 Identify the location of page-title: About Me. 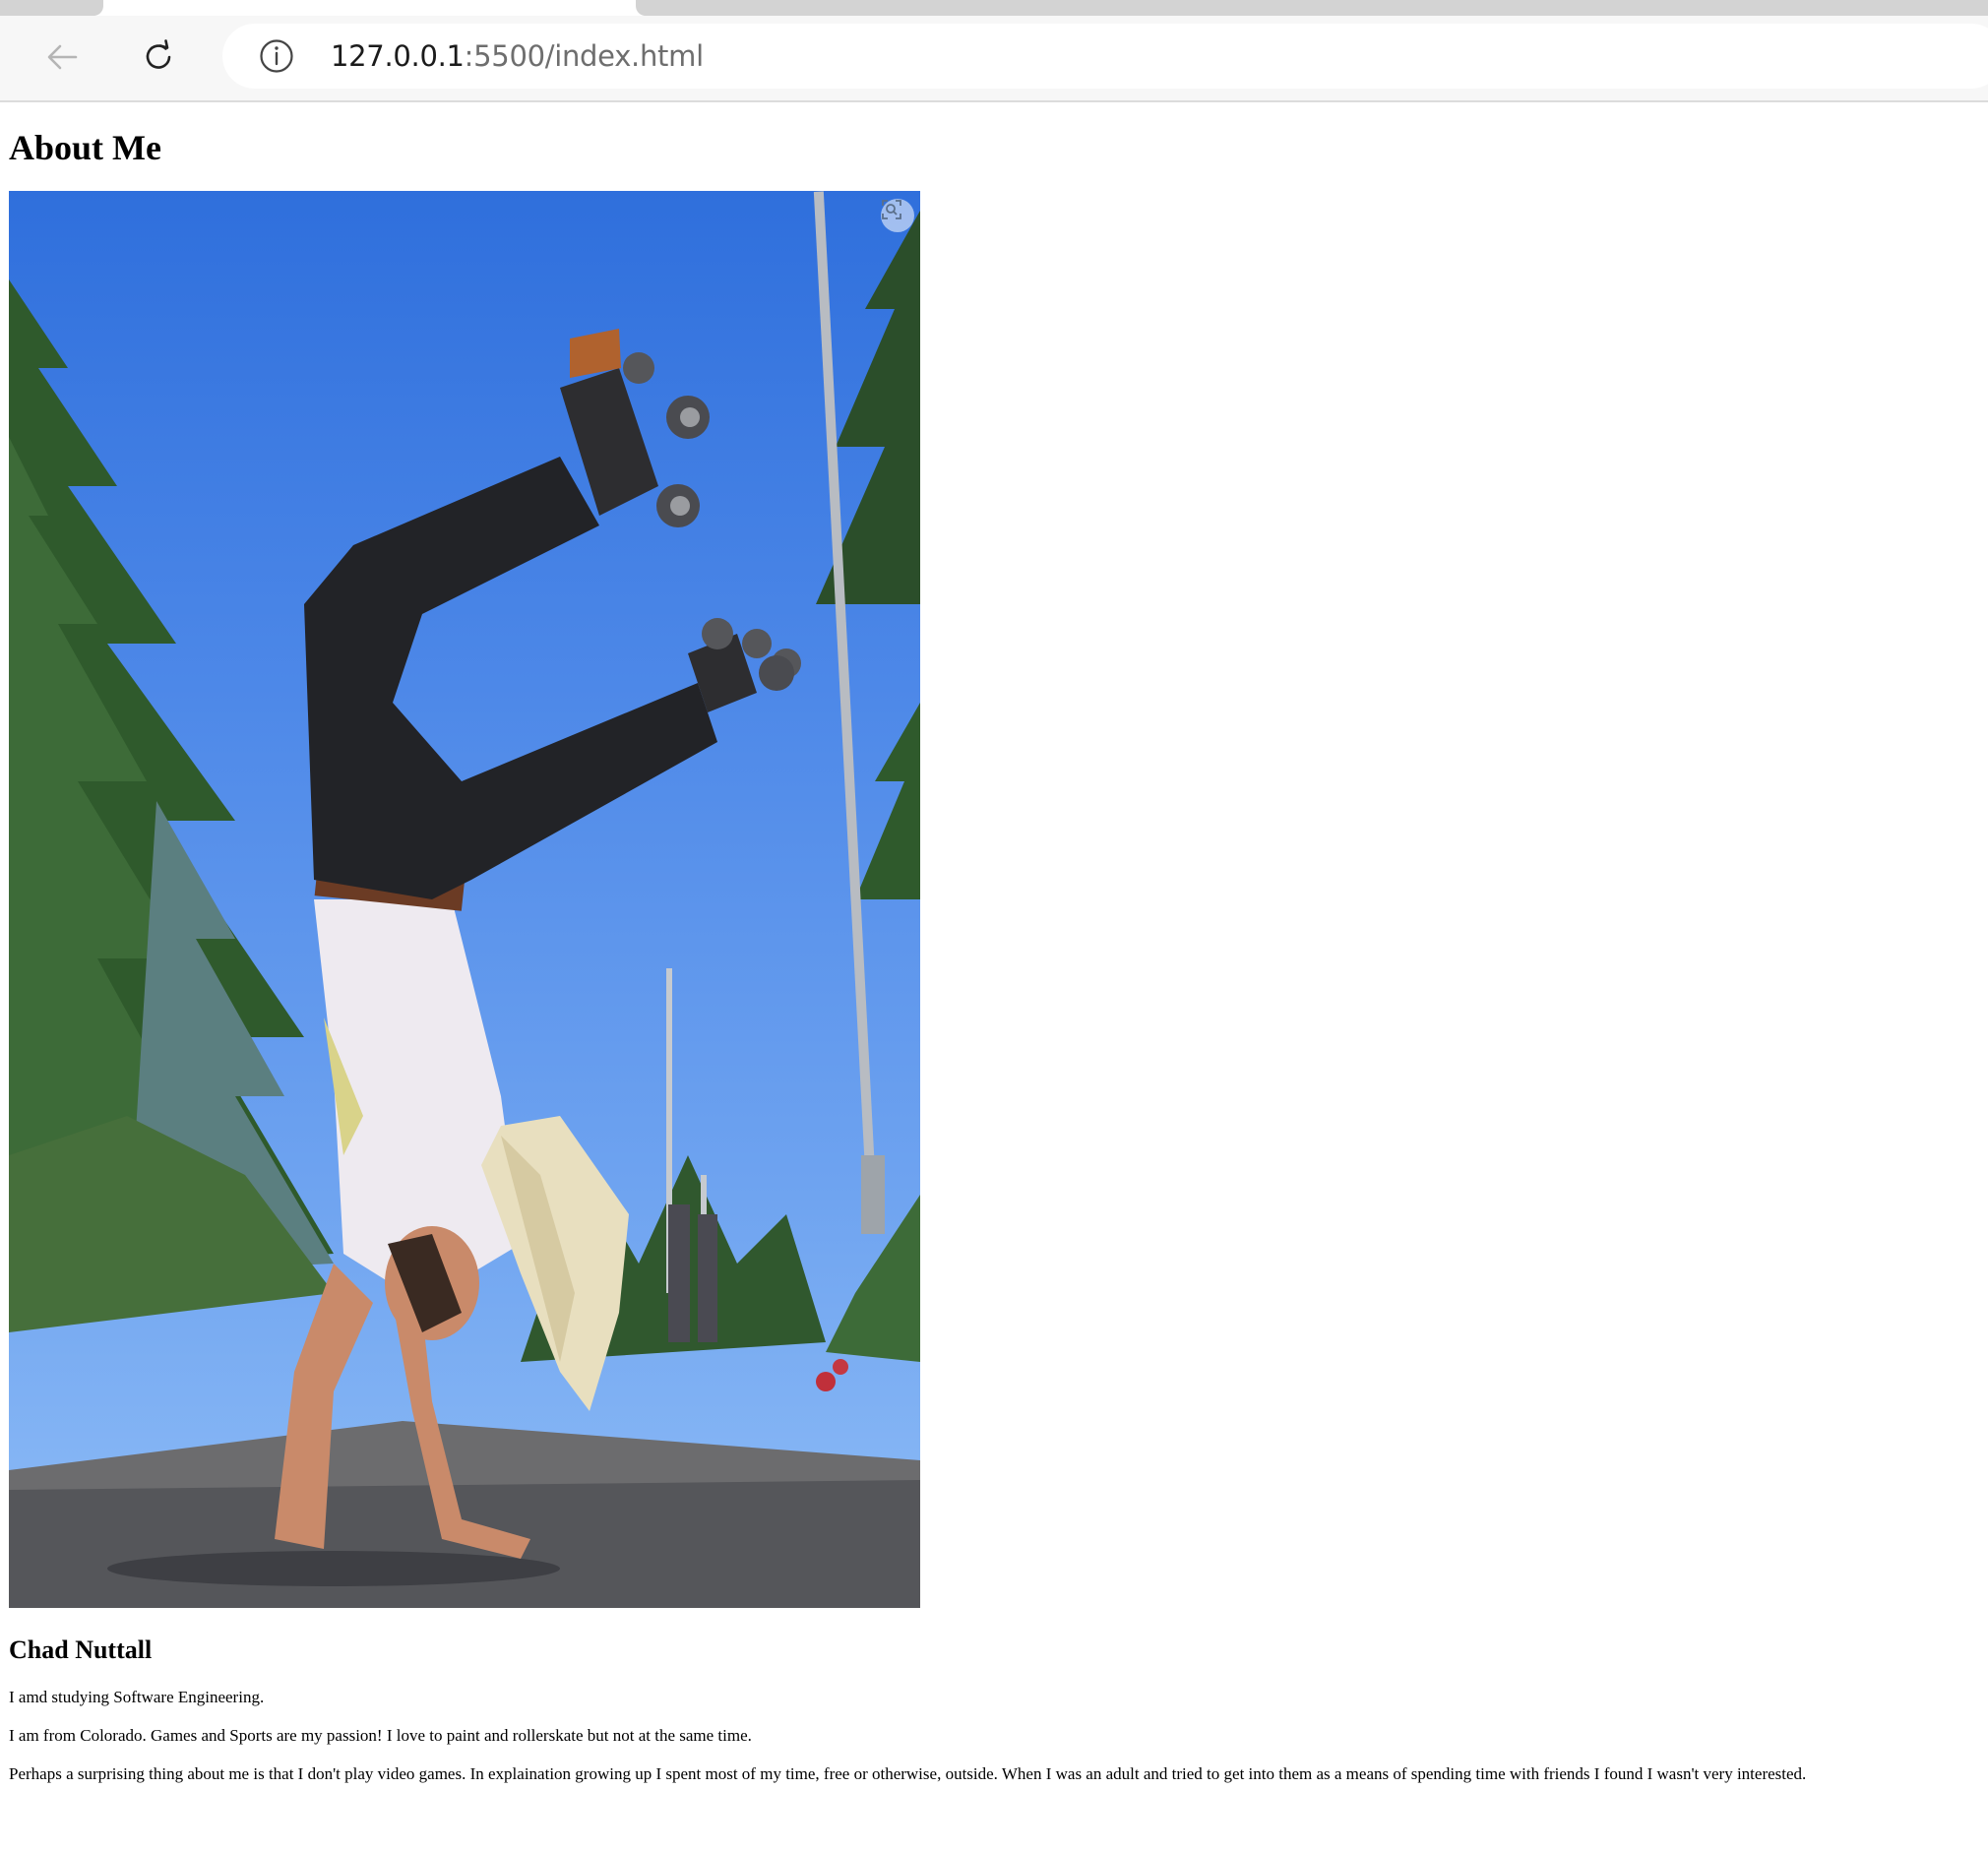
(85, 147).